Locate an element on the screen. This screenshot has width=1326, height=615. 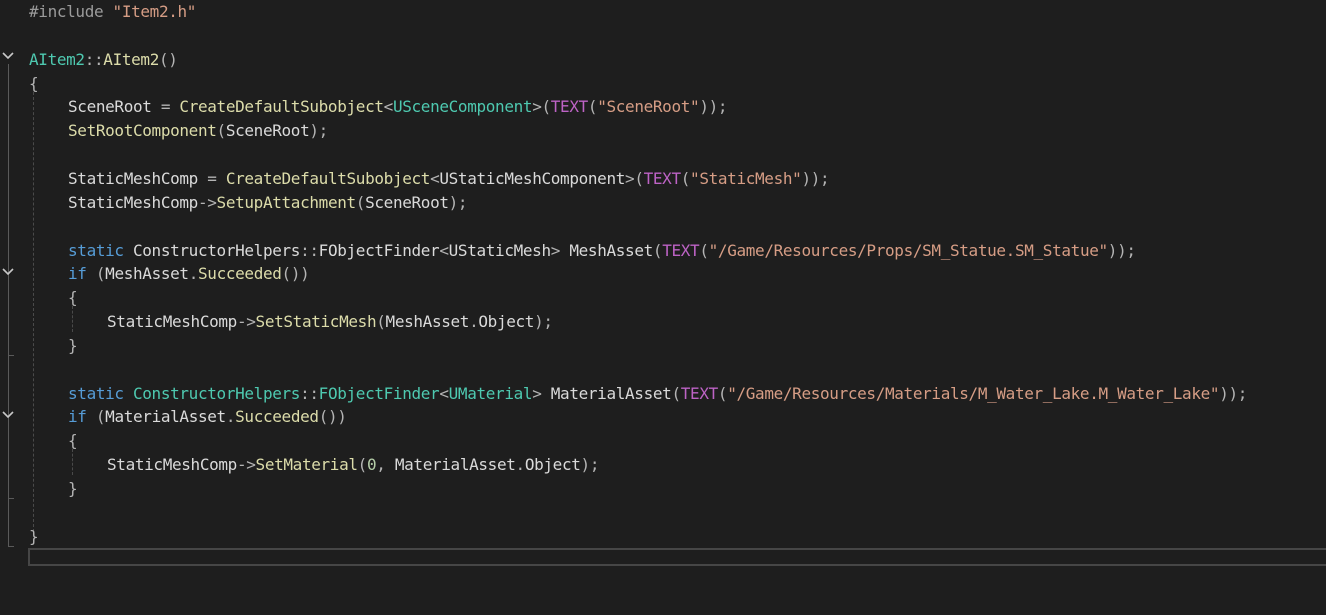
code-line: AItem2::AItem2() is located at coordinates (103, 60).